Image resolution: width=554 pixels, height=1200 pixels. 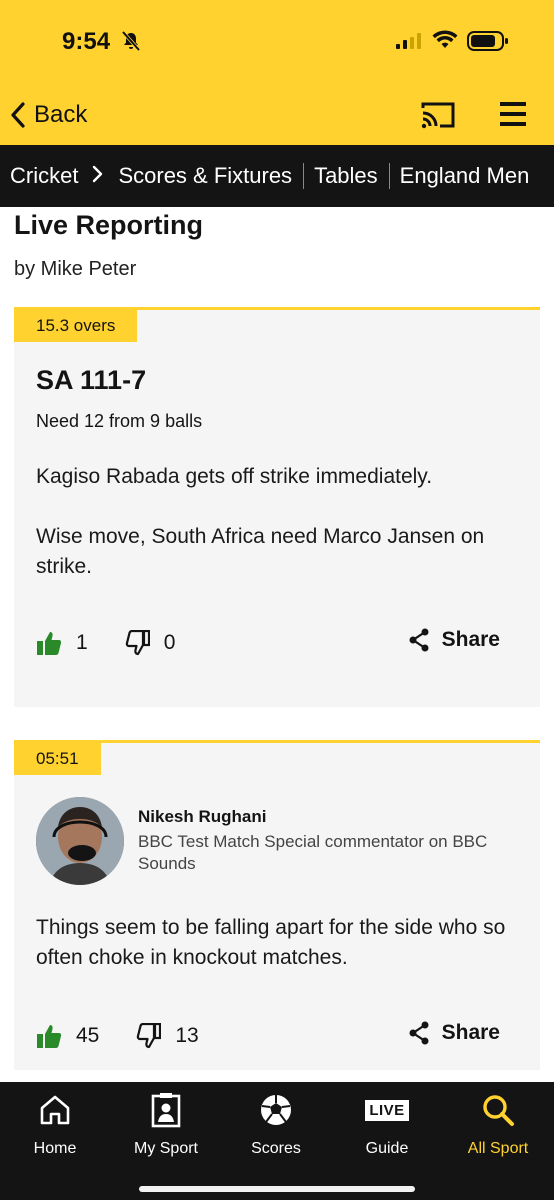 What do you see at coordinates (167, 1036) in the screenshot?
I see `dislike-button: 13` at bounding box center [167, 1036].